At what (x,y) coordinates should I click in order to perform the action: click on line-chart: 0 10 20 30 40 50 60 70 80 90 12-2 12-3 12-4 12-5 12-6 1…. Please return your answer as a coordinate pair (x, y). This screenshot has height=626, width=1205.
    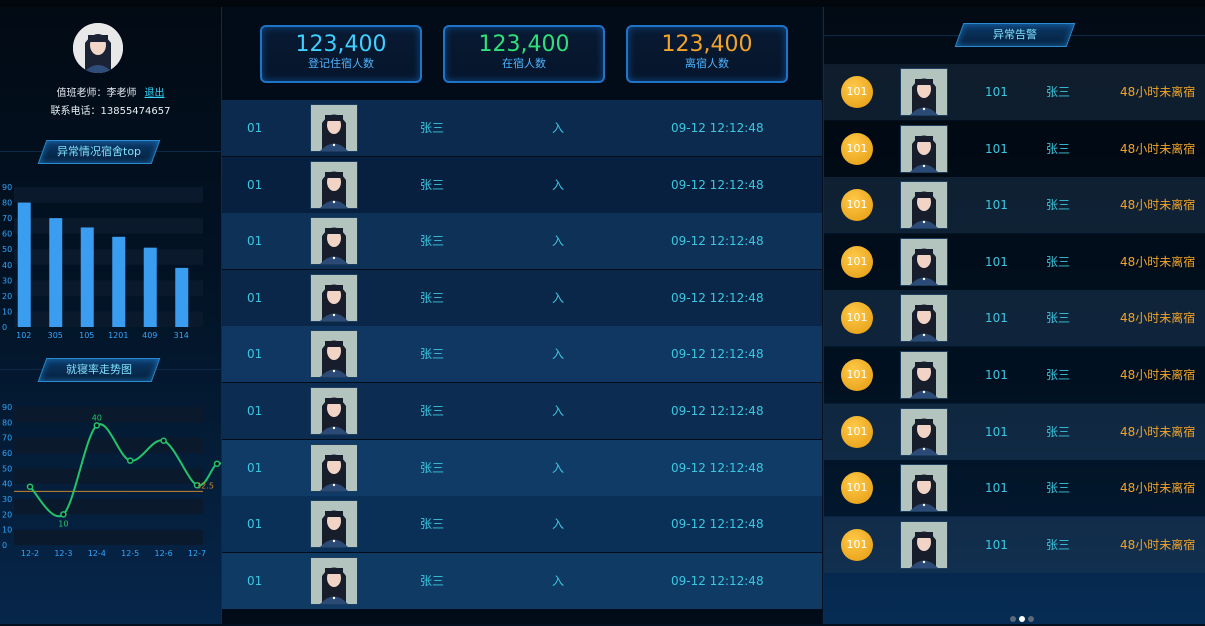
    Looking at the image, I should click on (111, 480).